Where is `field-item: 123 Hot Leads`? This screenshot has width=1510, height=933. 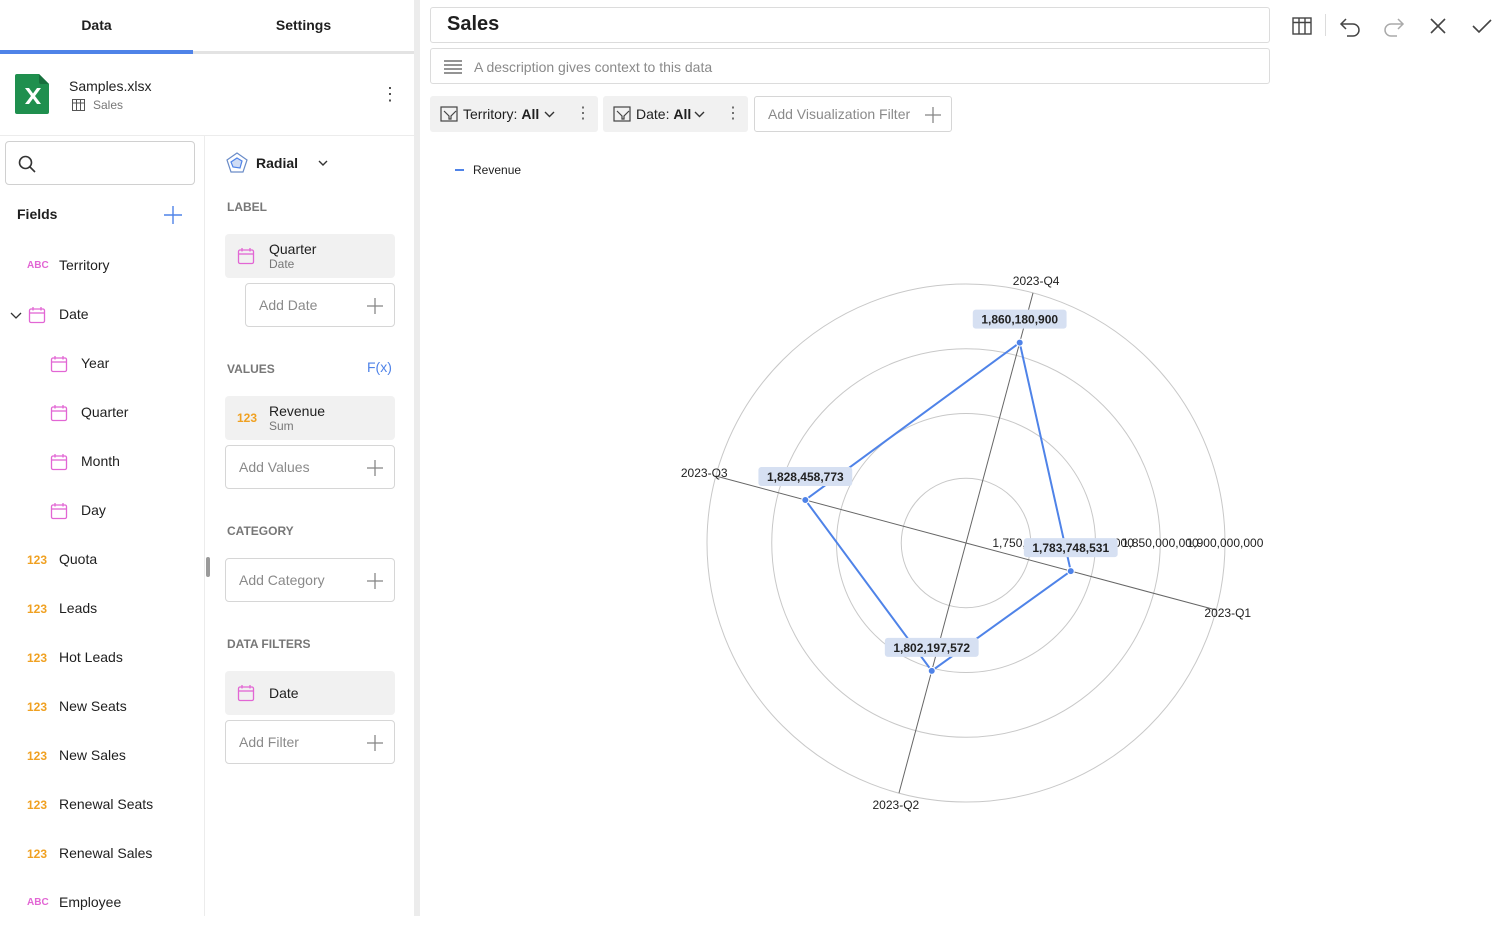
field-item: 123 Hot Leads is located at coordinates (100, 658).